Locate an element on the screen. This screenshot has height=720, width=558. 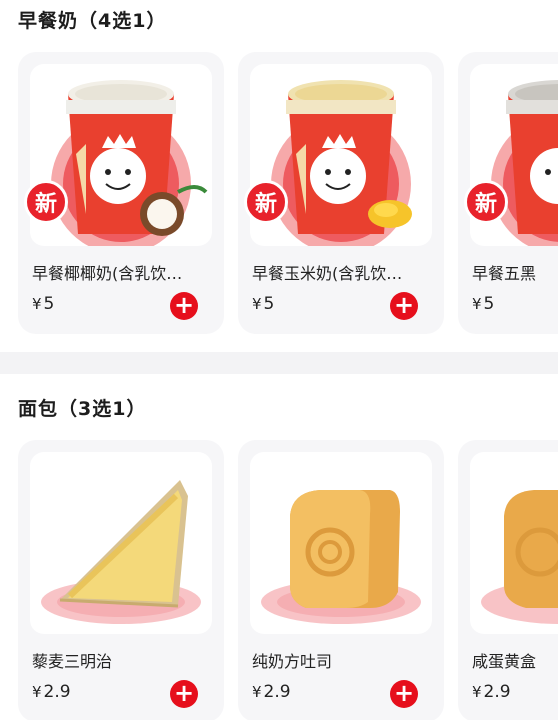
section-title-bread: 面包（3选1） is located at coordinates (82, 409).